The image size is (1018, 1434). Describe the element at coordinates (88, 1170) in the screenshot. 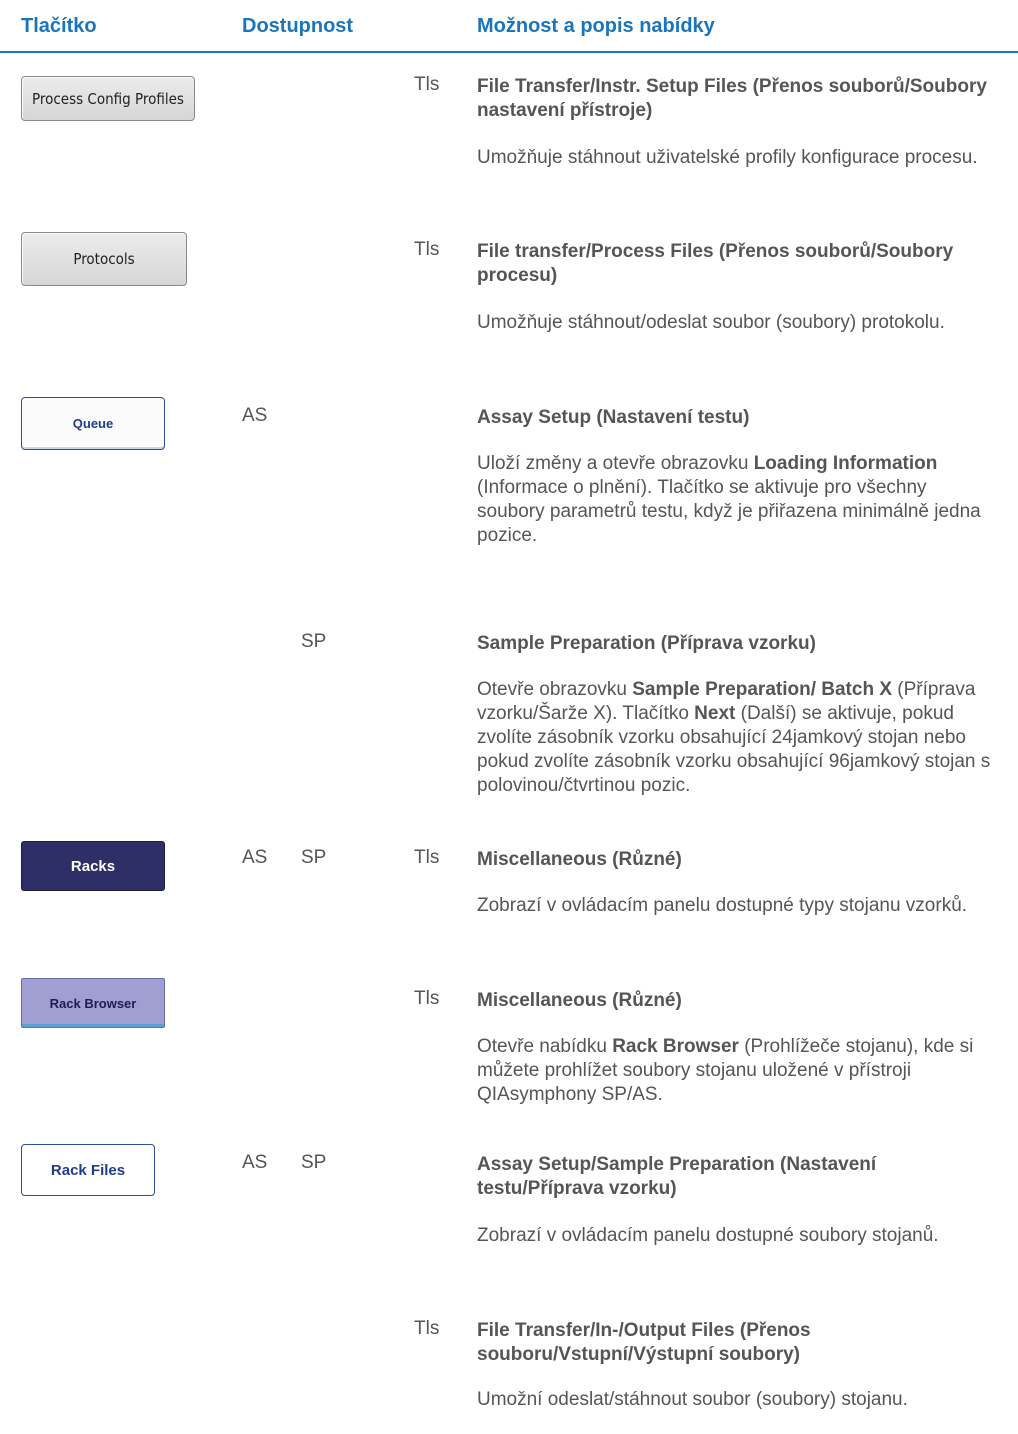

I see `rack-files-button: Rack Files` at that location.